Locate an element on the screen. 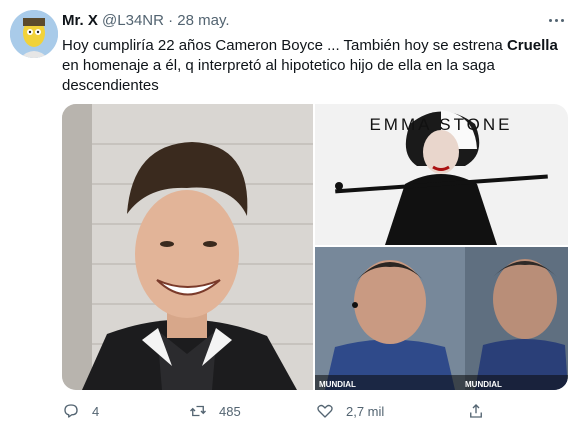 The height and width of the screenshot is (427, 578). retweet-count: 485 is located at coordinates (230, 411).